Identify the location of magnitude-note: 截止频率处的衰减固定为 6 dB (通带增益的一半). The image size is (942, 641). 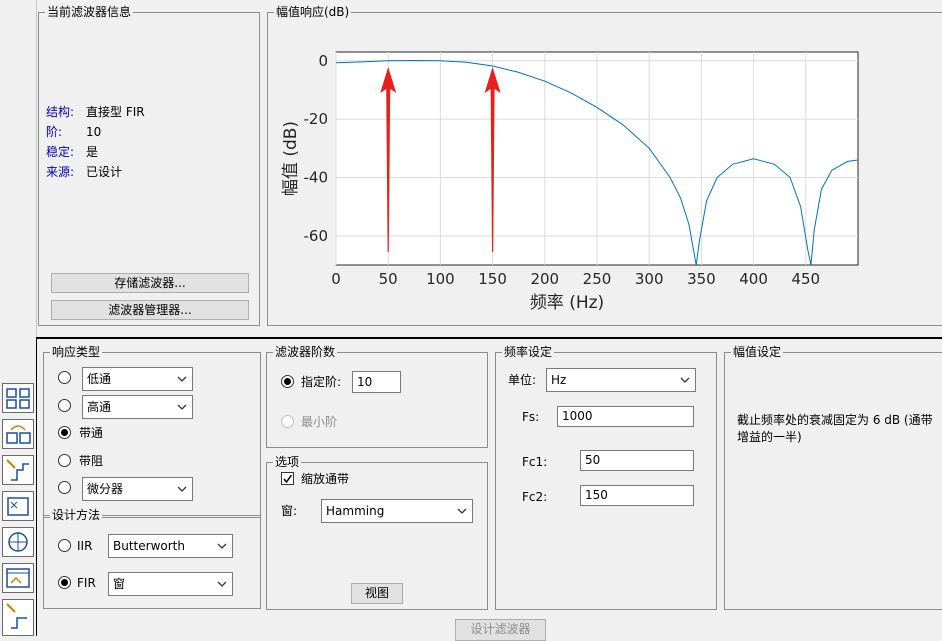
(835, 428).